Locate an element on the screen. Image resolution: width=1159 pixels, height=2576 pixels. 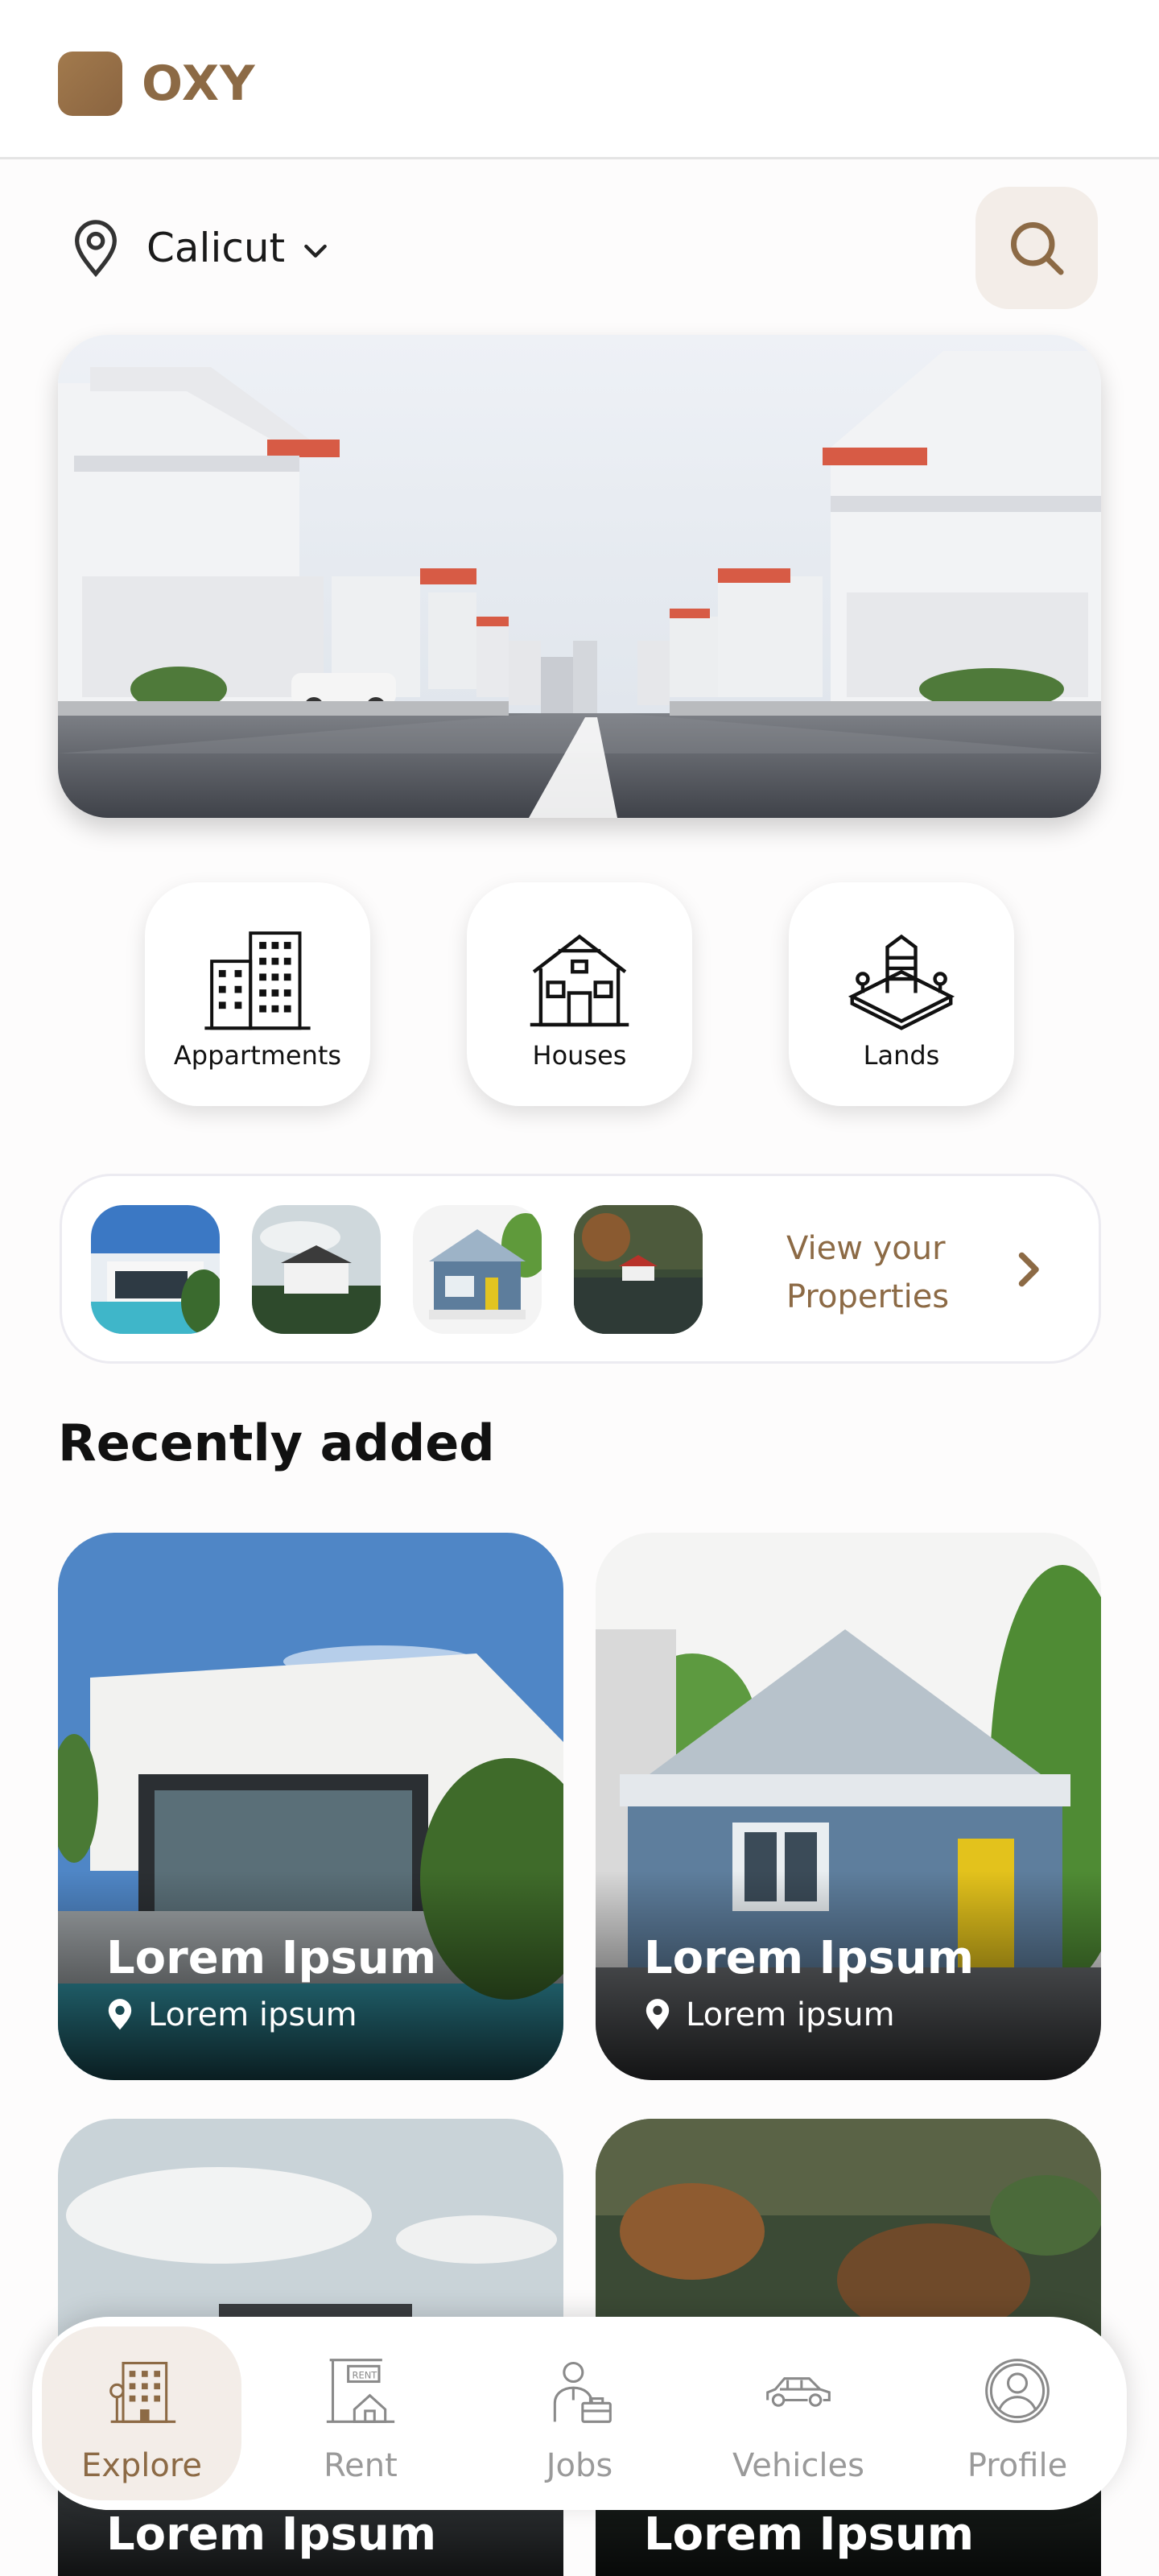
search-icon is located at coordinates (1037, 248).